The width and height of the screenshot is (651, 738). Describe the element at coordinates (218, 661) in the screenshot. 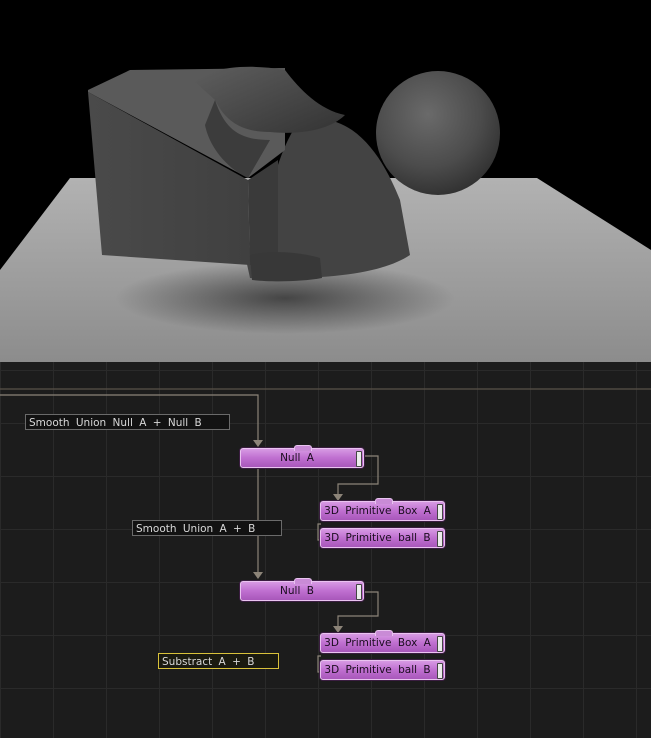

I see `comment-substract: Substract A + B` at that location.